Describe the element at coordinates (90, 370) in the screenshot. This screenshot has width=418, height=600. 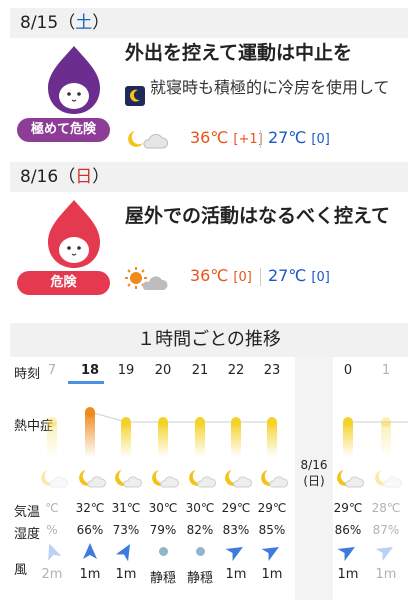
I see `hour-label: 18` at that location.